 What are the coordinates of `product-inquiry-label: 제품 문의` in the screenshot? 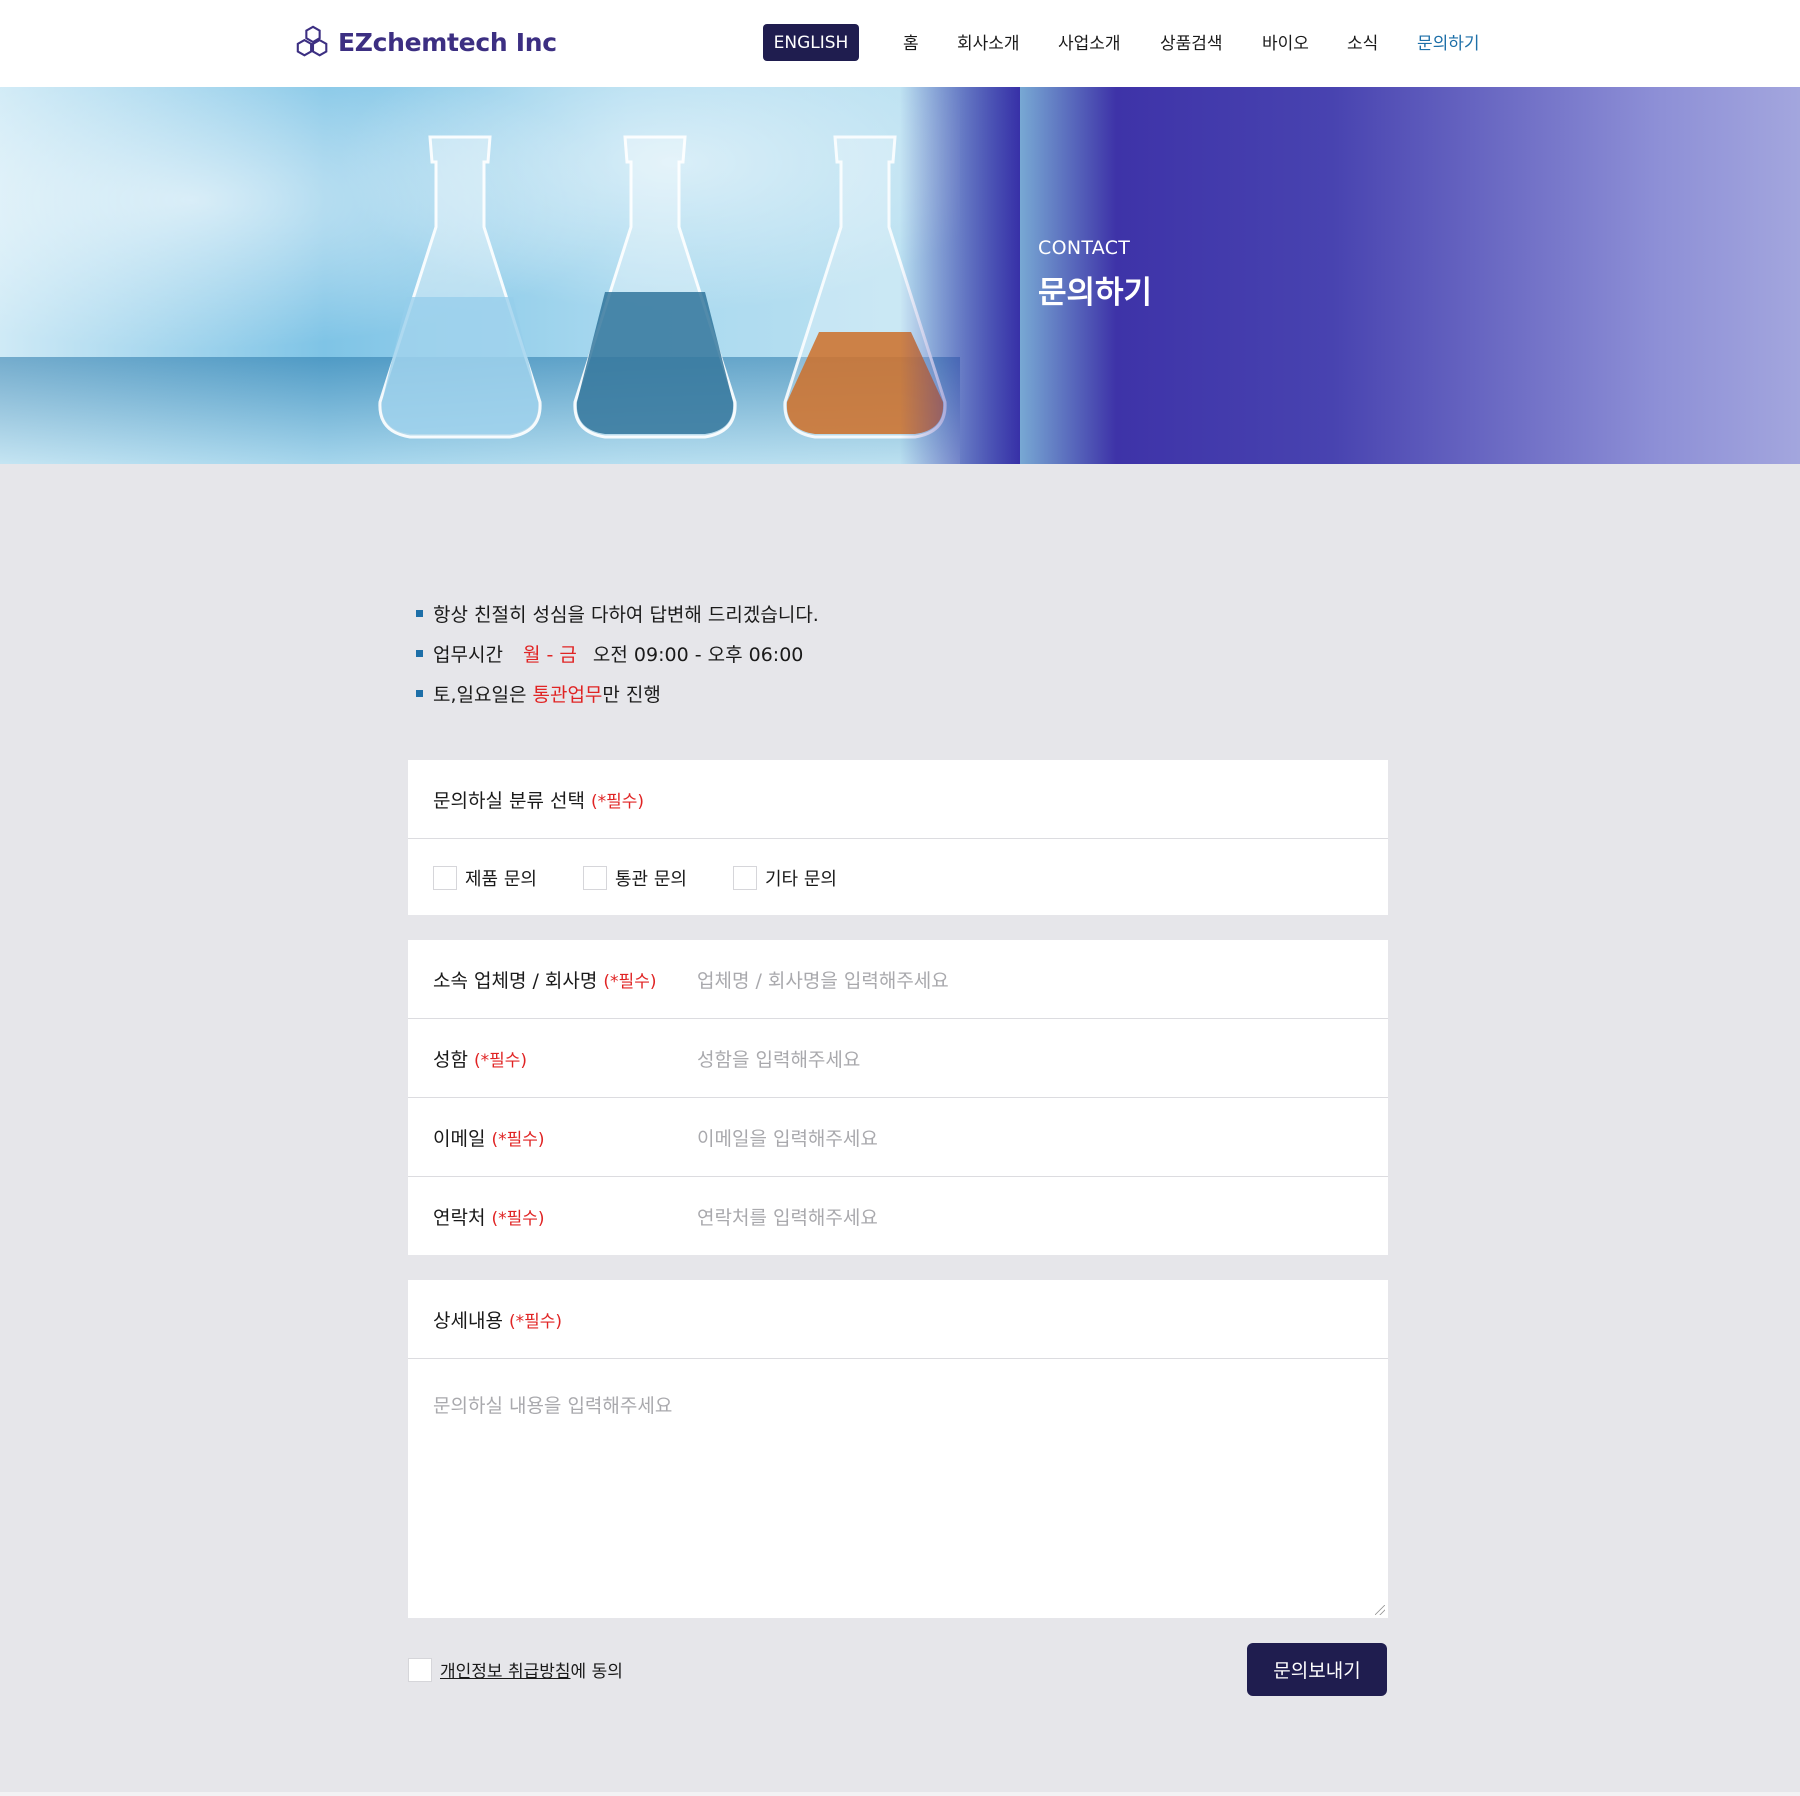 It's located at (501, 879).